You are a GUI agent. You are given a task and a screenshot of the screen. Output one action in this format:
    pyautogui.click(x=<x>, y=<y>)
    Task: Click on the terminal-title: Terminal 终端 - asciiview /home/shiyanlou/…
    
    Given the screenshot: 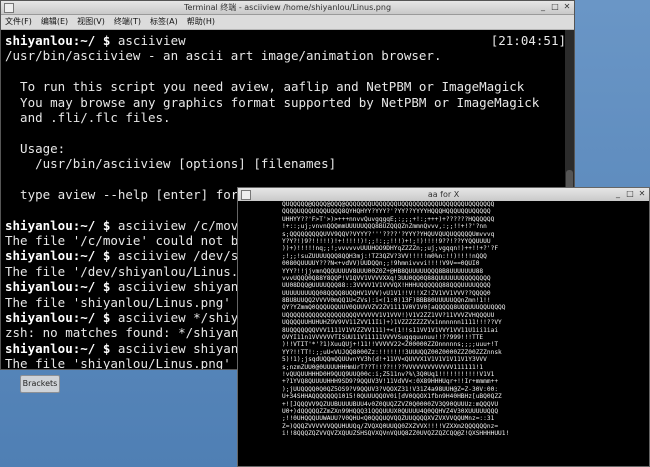 What is the action you would take?
    pyautogui.click(x=287, y=7)
    